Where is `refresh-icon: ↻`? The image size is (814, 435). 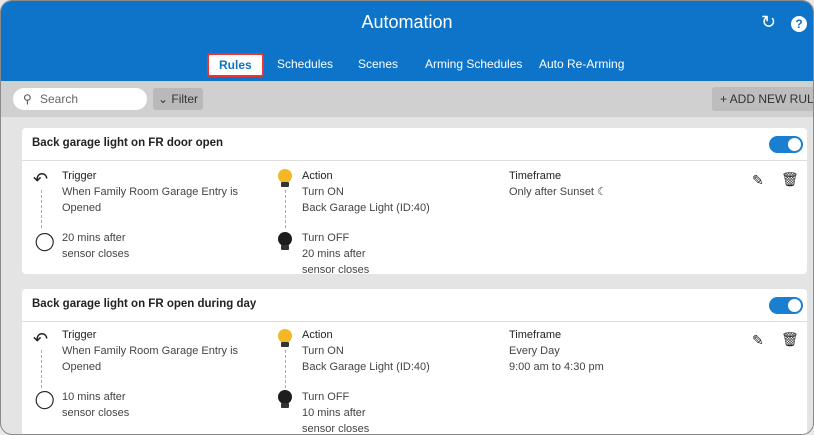
refresh-icon: ↻ is located at coordinates (768, 22).